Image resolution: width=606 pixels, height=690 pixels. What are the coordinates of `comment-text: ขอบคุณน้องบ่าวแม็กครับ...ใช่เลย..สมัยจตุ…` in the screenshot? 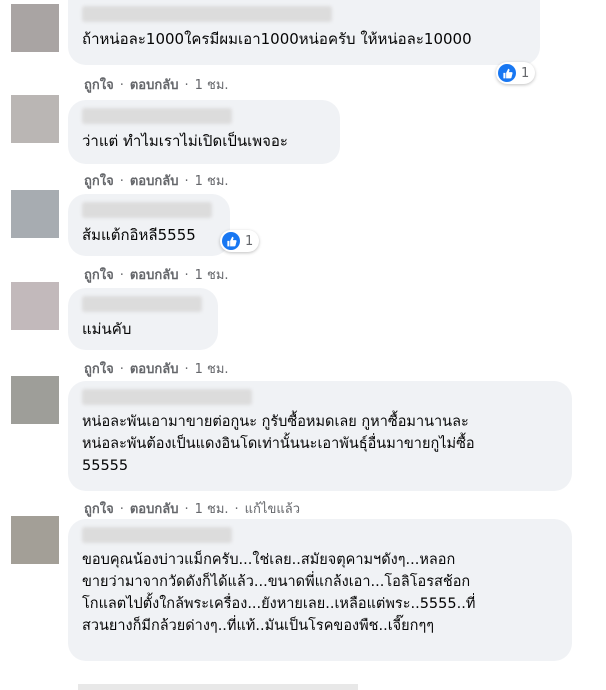 It's located at (279, 593).